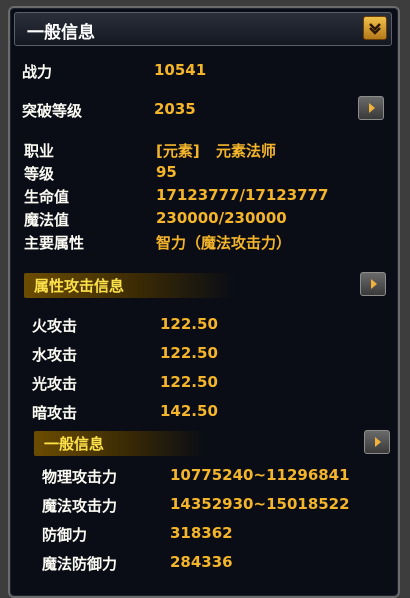  What do you see at coordinates (260, 475) in the screenshot?
I see `physical-attack-value: 10775240~11296841` at bounding box center [260, 475].